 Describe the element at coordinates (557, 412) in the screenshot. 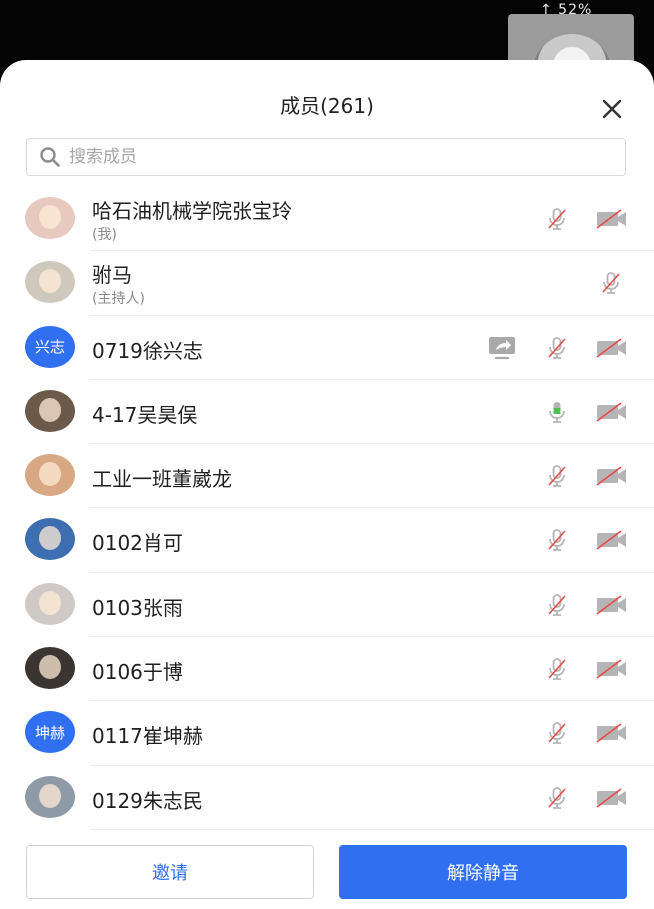

I see `microphone-on-icon` at that location.